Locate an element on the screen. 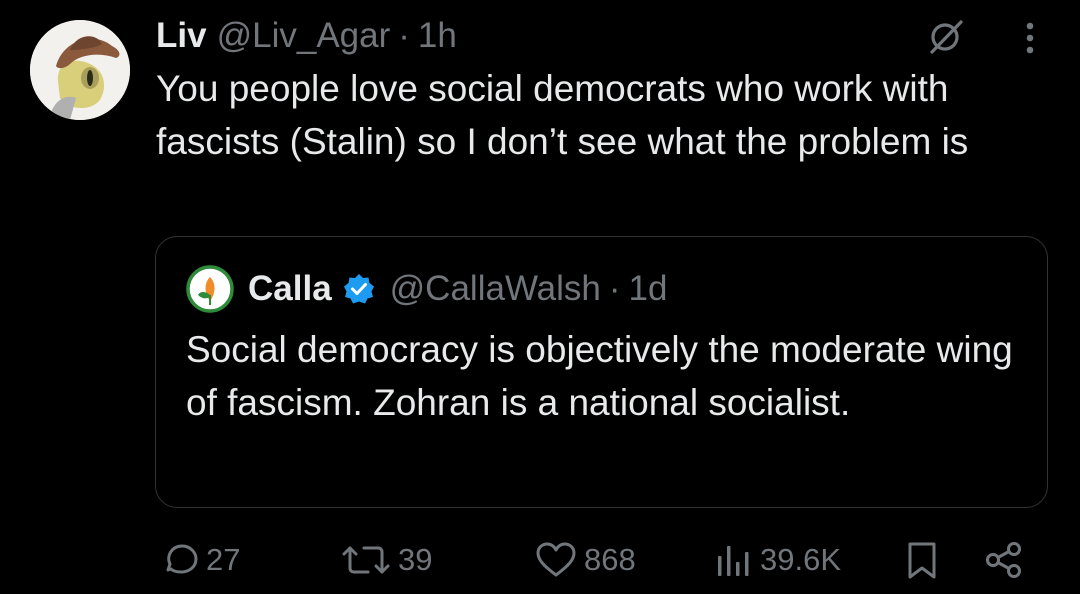 This screenshot has width=1080, height=594. reply-count: 27 is located at coordinates (223, 559).